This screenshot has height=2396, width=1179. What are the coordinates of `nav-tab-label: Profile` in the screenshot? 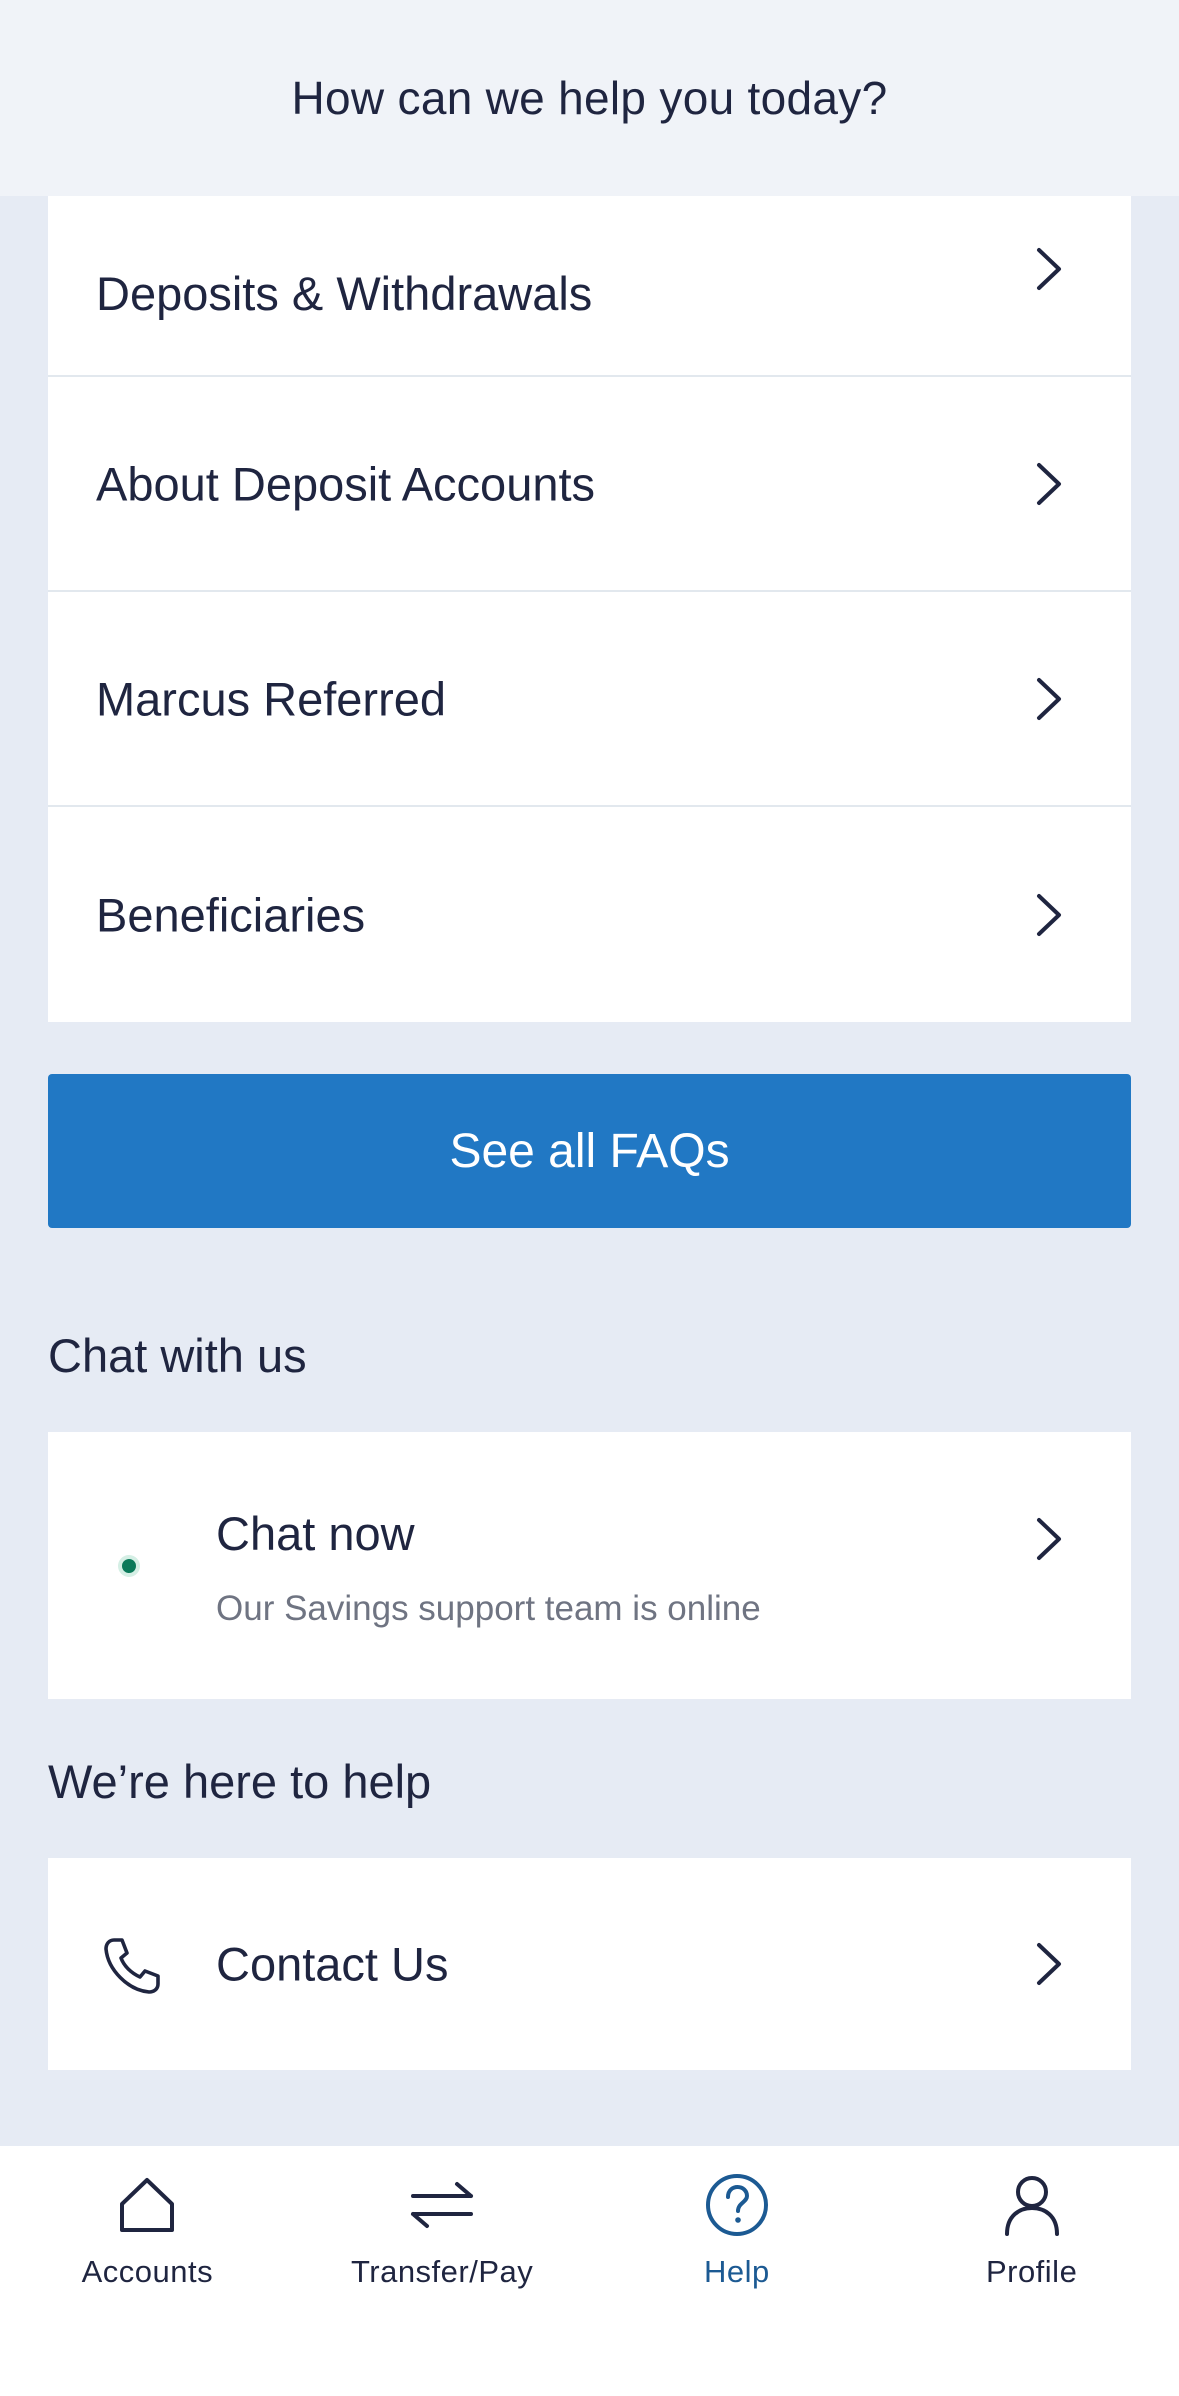 It's located at (1031, 2271).